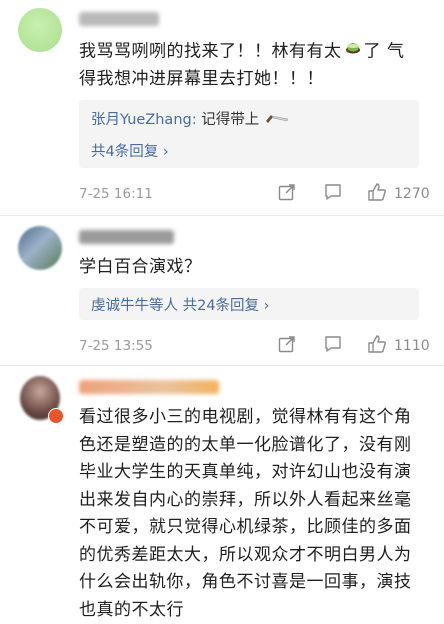  Describe the element at coordinates (254, 65) in the screenshot. I see `comment-text: 我骂骂咧咧的找来了！！林有有太了 气 得我想冲进屏幕里去打她！！！` at that location.